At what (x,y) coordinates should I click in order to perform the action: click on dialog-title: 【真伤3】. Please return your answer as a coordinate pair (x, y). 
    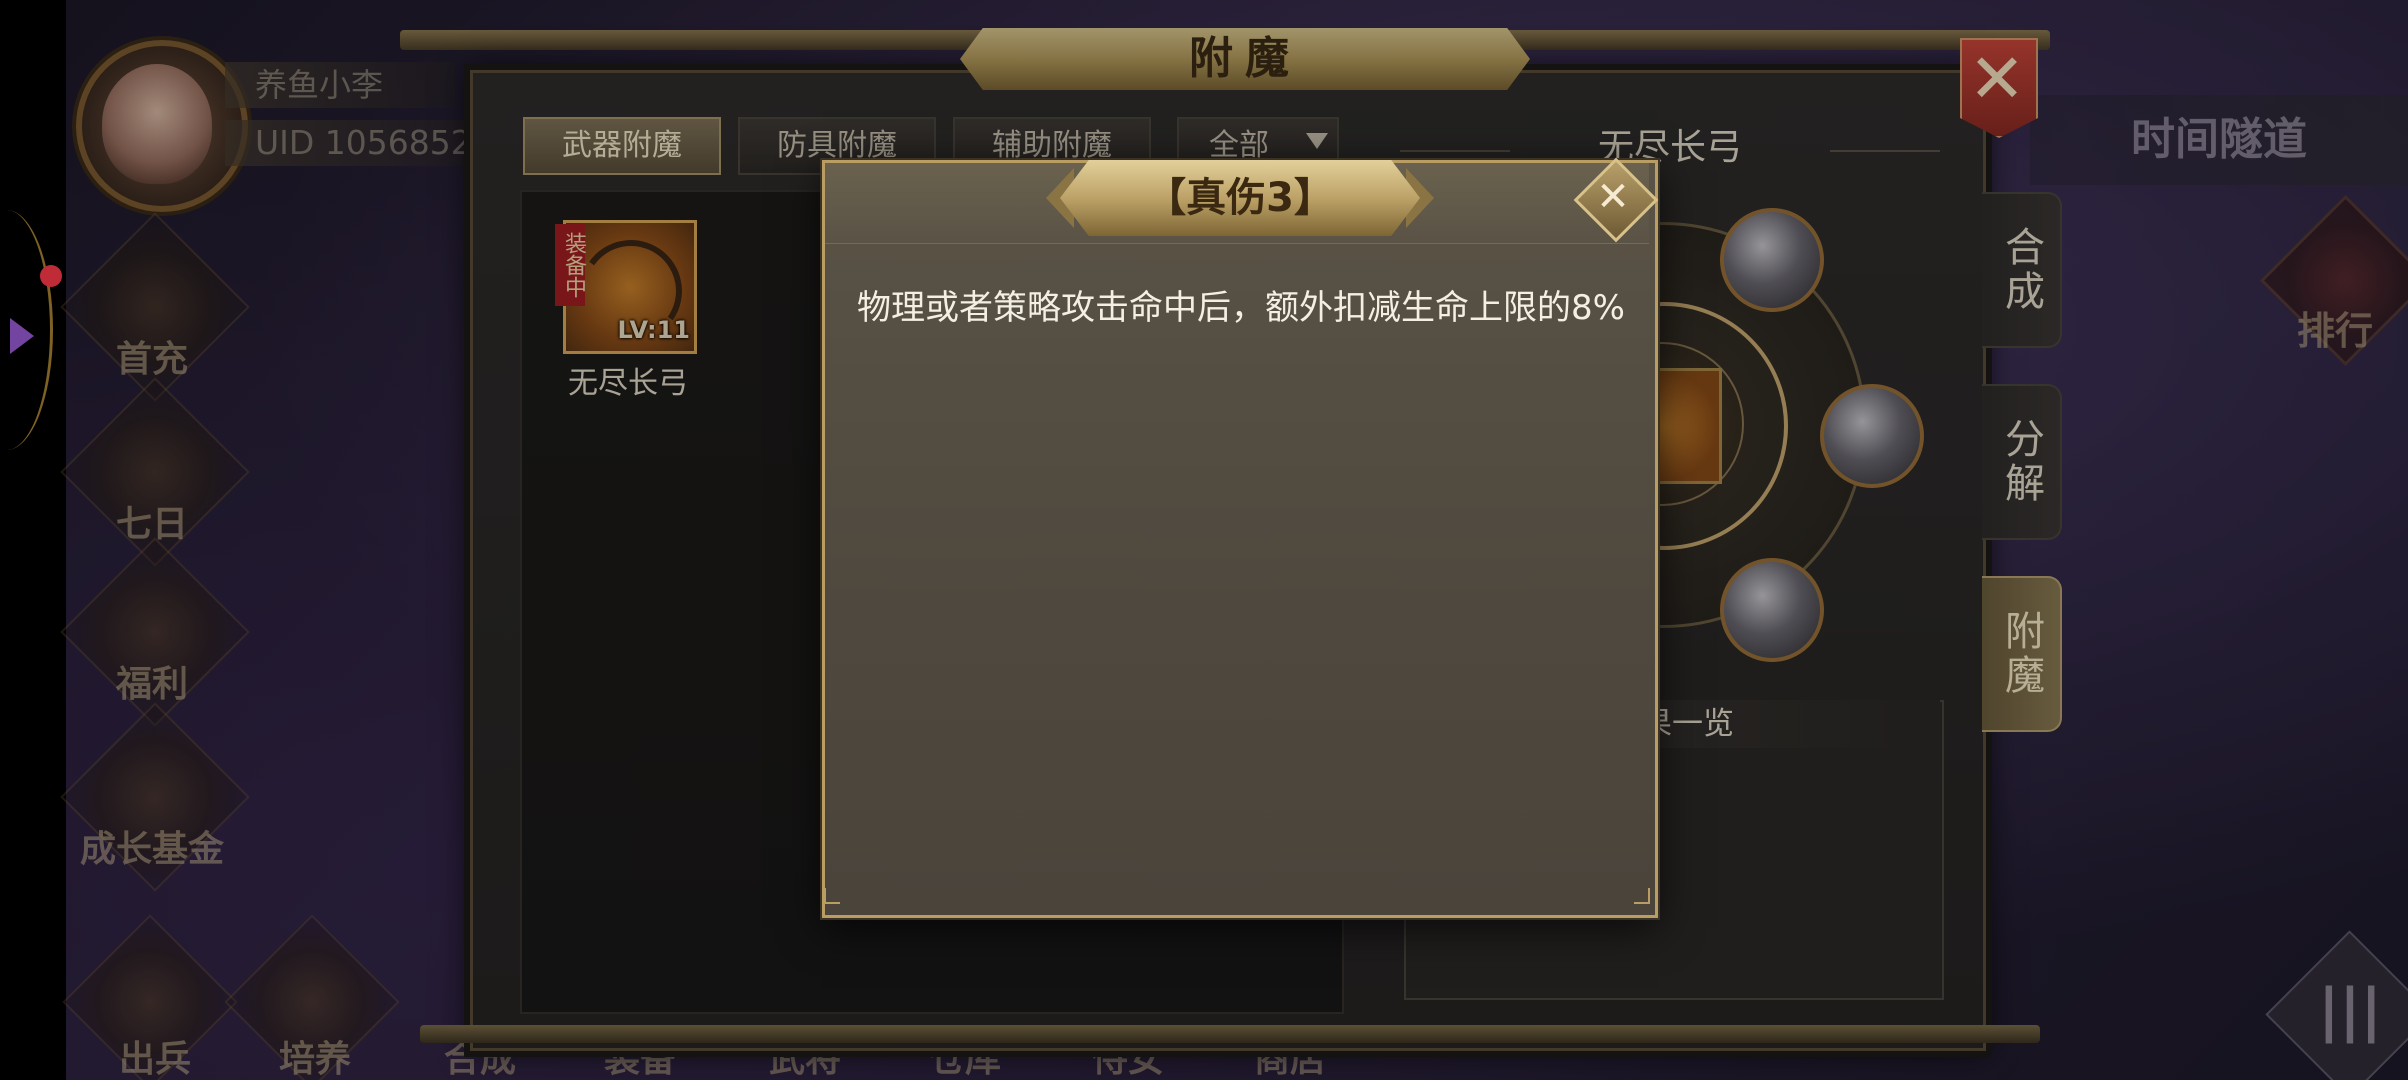
    Looking at the image, I should click on (1240, 198).